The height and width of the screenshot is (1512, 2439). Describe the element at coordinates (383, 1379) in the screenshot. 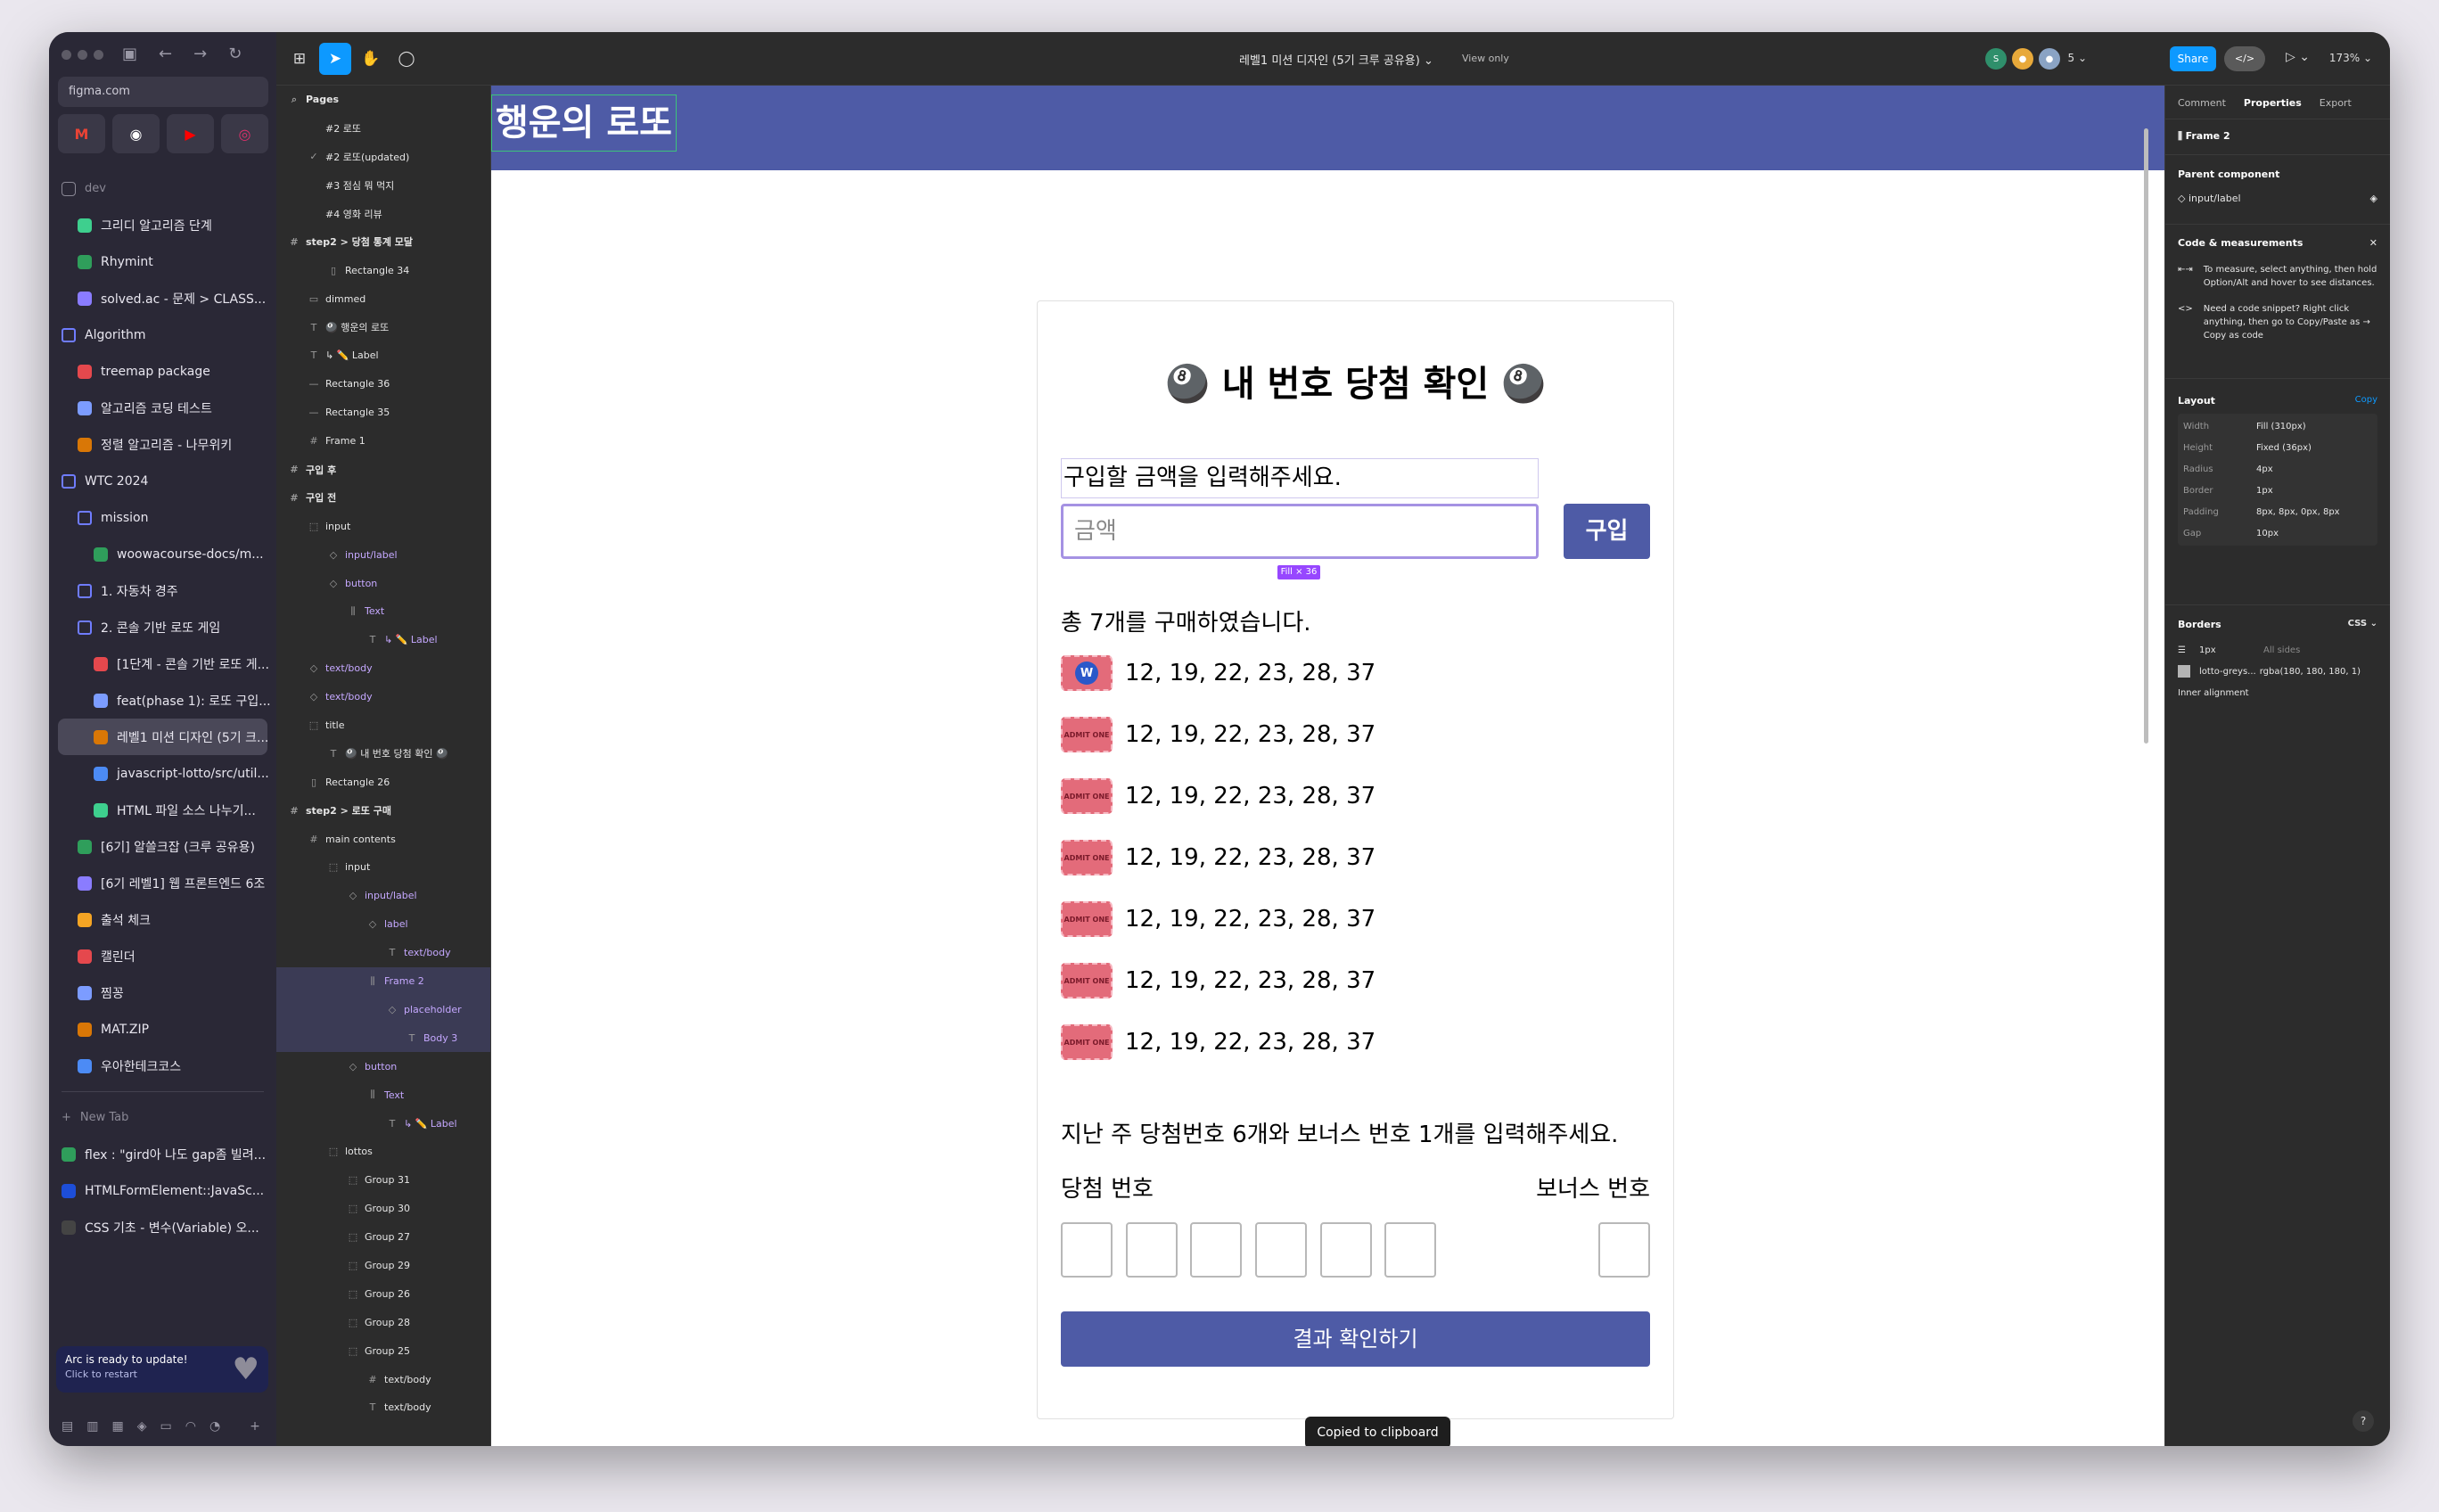

I see `layer-row: # text/body` at that location.